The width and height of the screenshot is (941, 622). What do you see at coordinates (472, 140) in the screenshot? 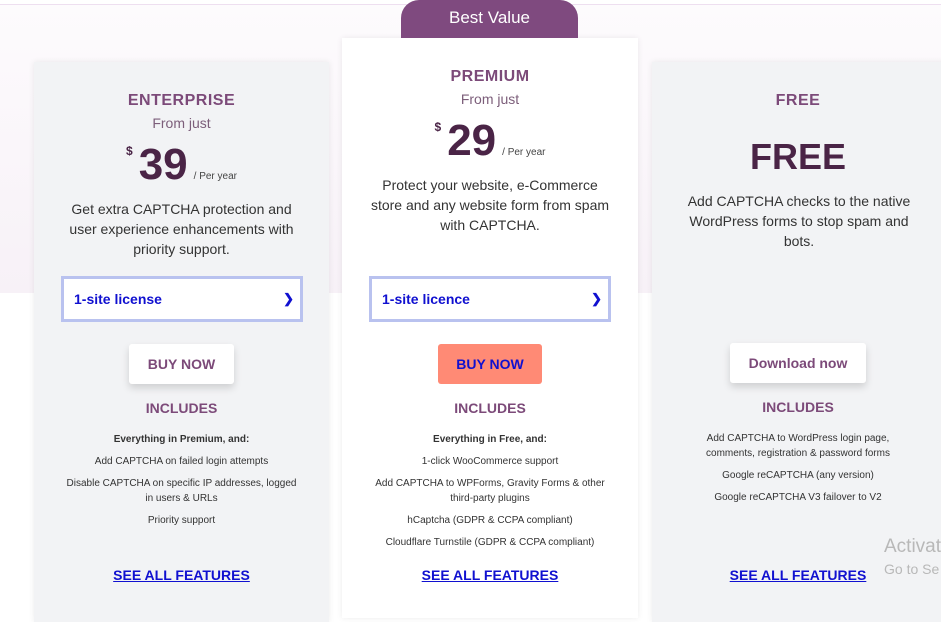
I see `price-amount: 29` at bounding box center [472, 140].